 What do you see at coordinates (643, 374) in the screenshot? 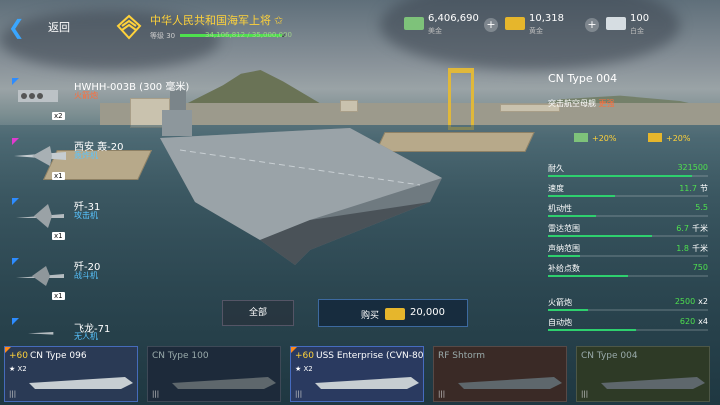
I see `ship-card: CN Type 004 |||` at bounding box center [643, 374].